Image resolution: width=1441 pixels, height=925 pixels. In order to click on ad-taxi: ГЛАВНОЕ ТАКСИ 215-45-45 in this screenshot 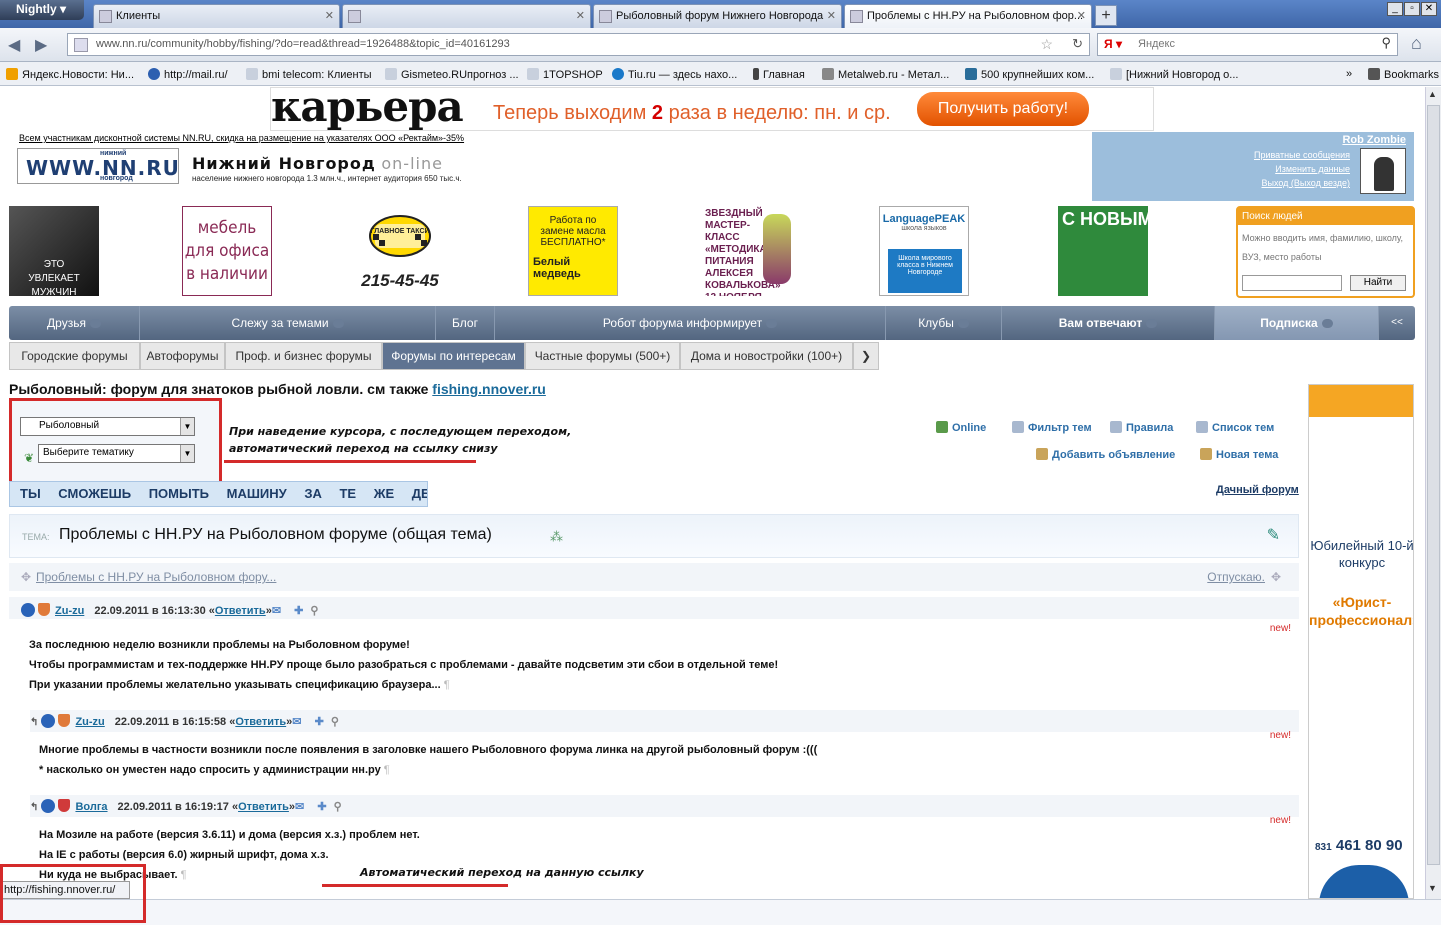, I will do `click(400, 251)`.